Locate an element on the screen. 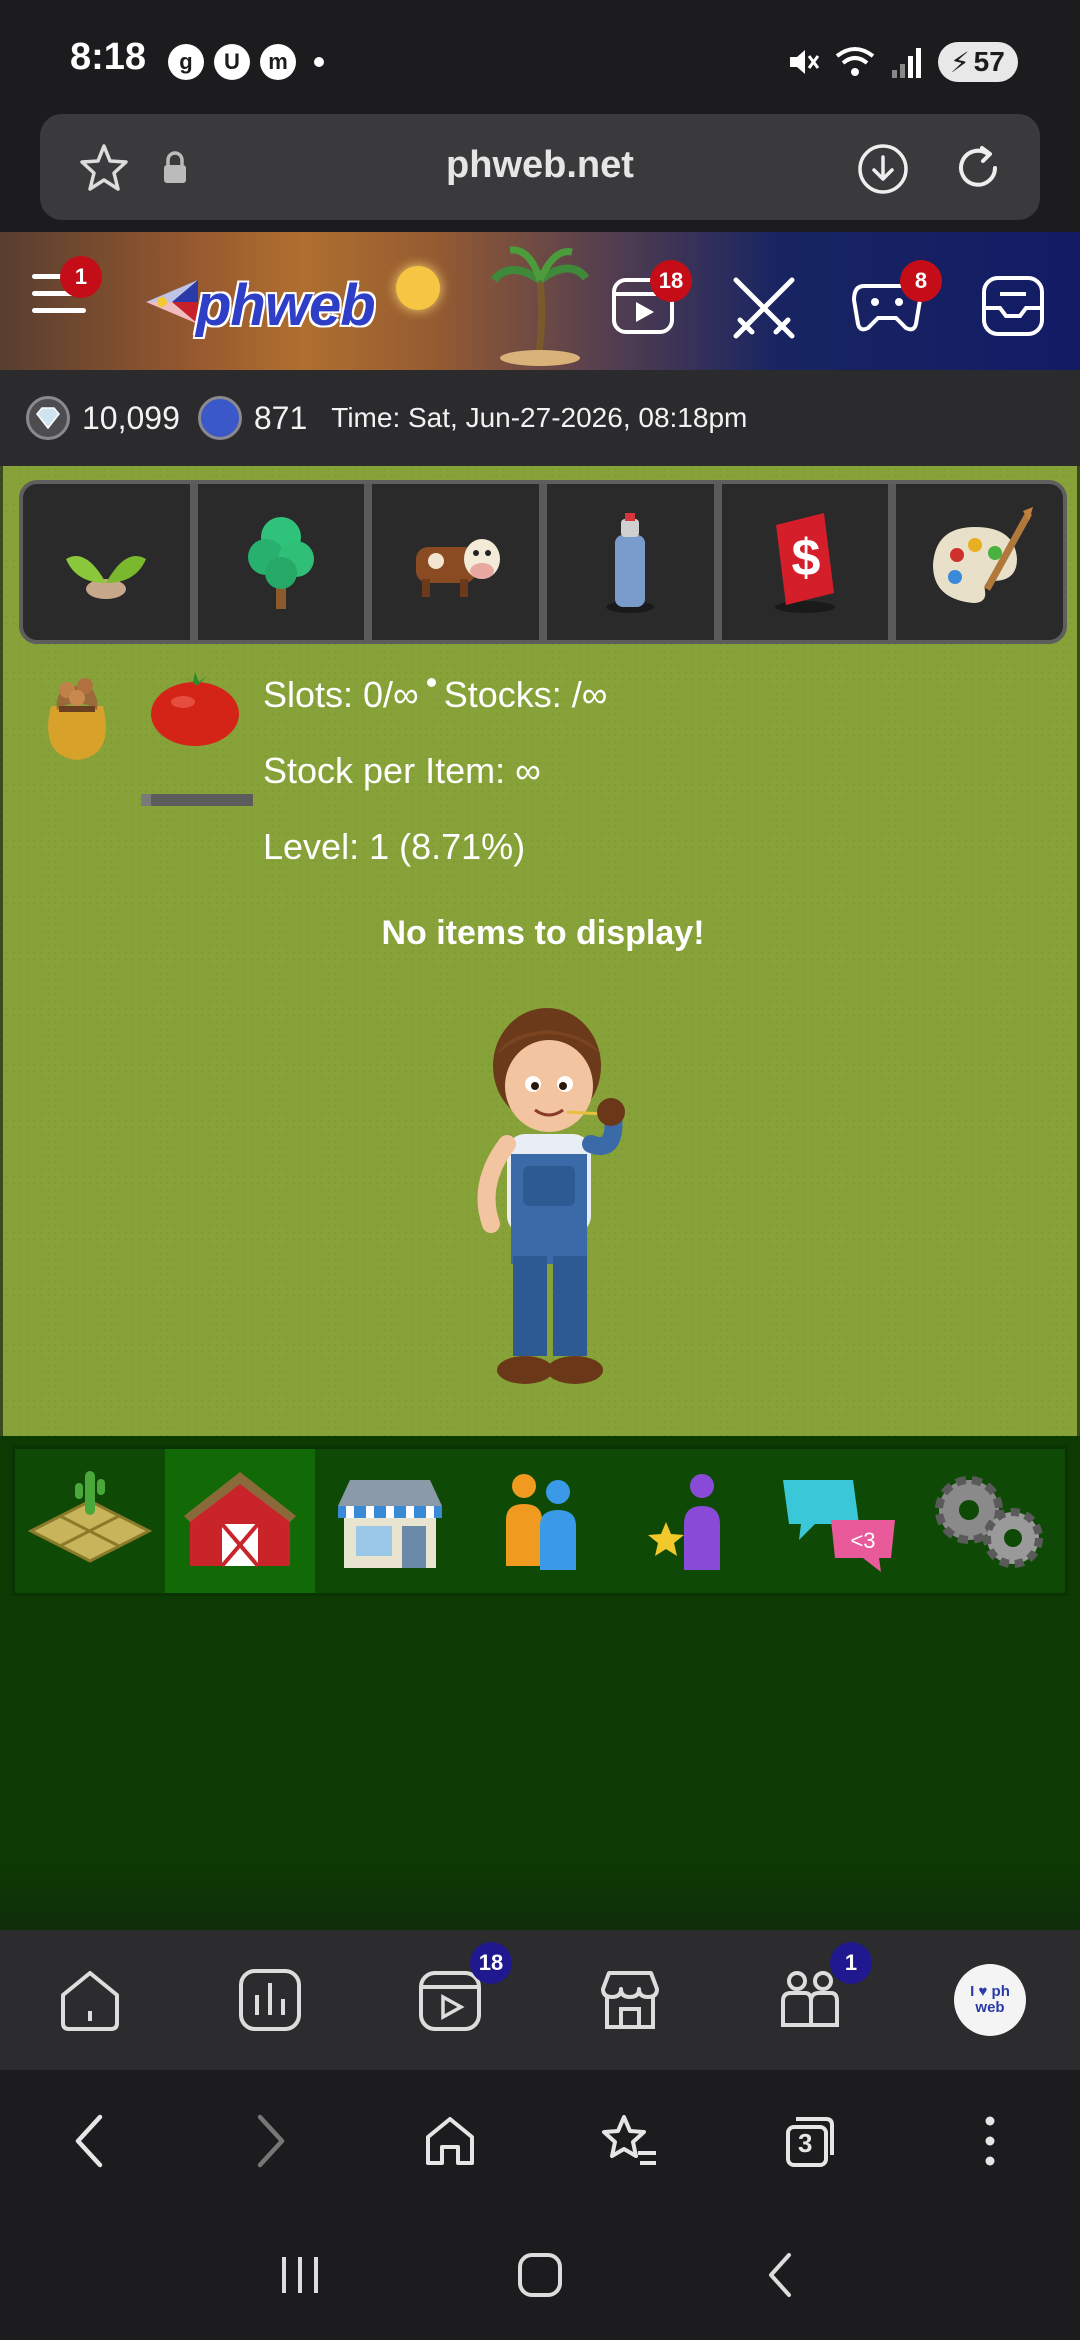  charging-bolt-icon: ⚡ is located at coordinates (960, 62).